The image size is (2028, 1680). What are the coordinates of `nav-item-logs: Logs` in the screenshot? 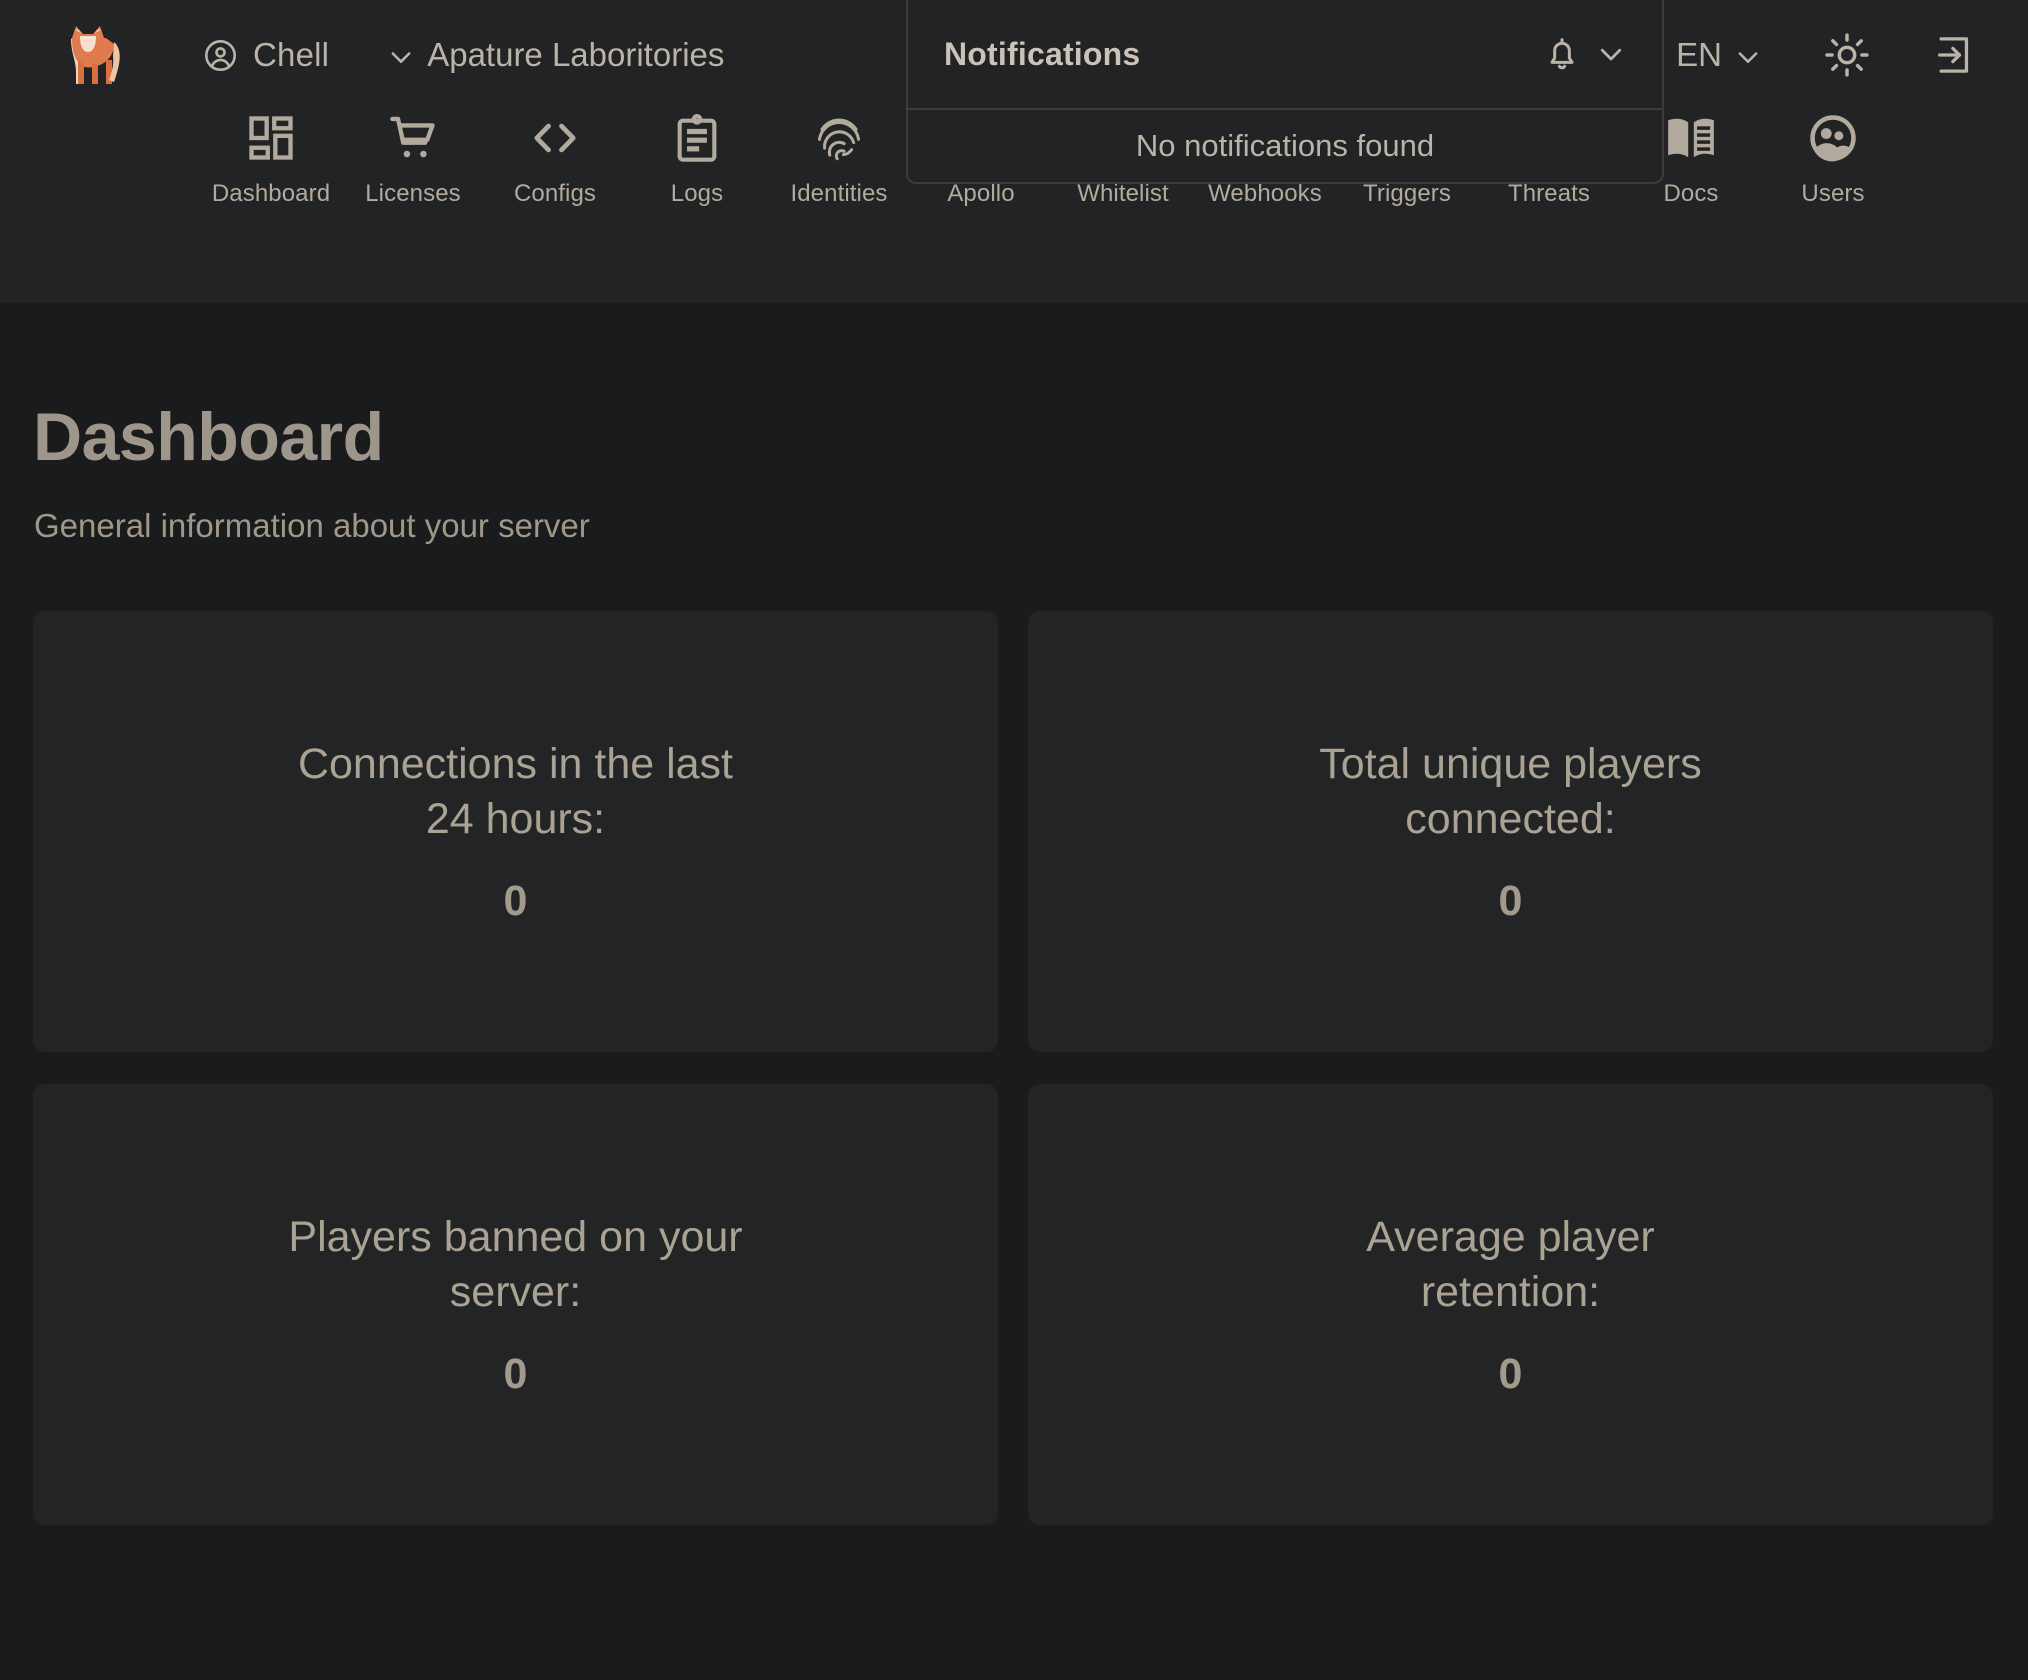 It's located at (697, 159).